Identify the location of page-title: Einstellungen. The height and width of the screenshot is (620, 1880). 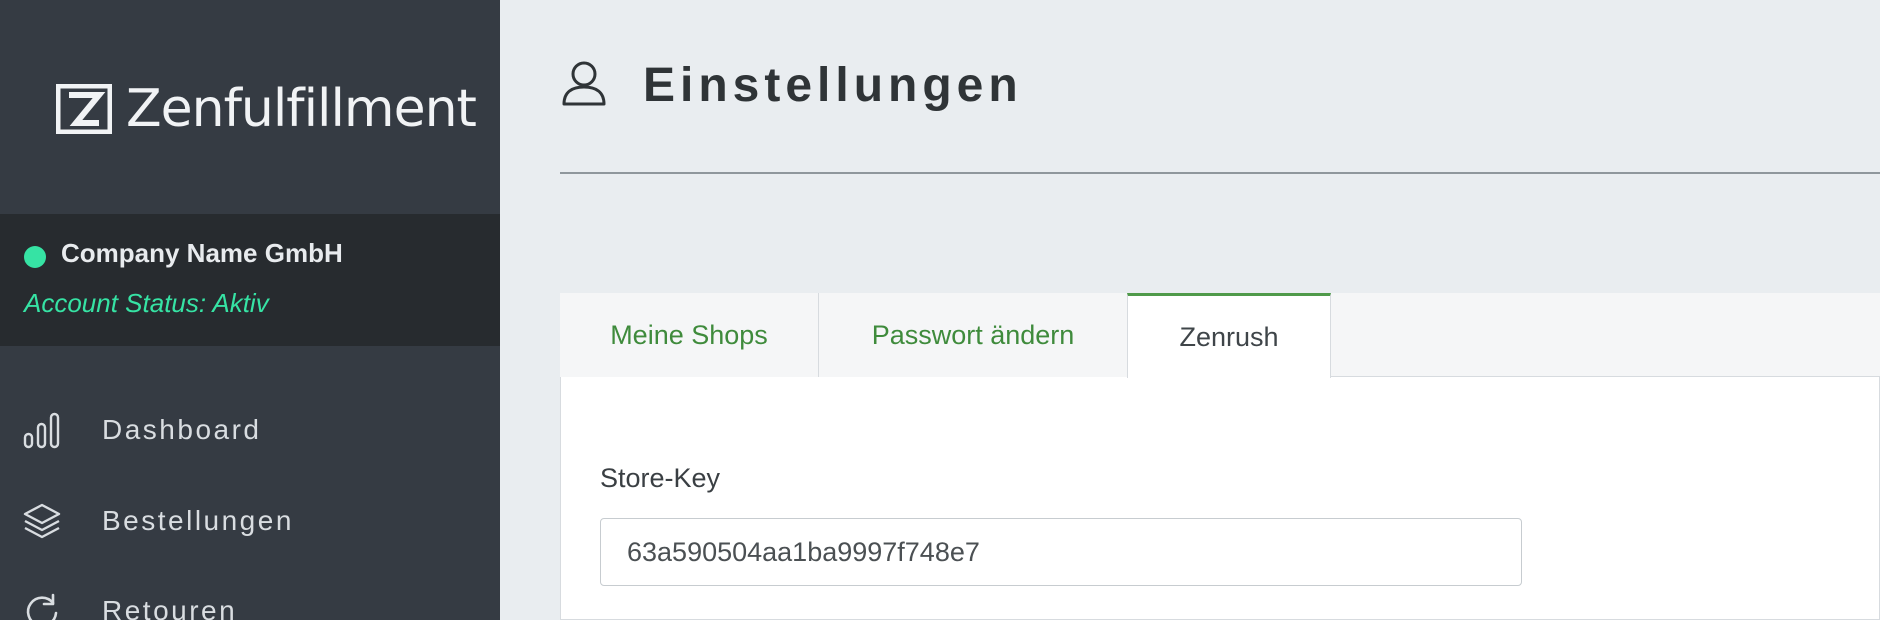
(833, 85).